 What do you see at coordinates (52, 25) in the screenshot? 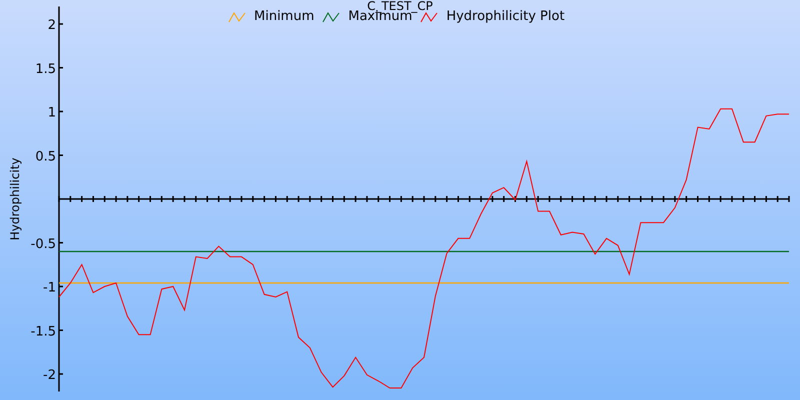
I see `y-tick-label: 2` at bounding box center [52, 25].